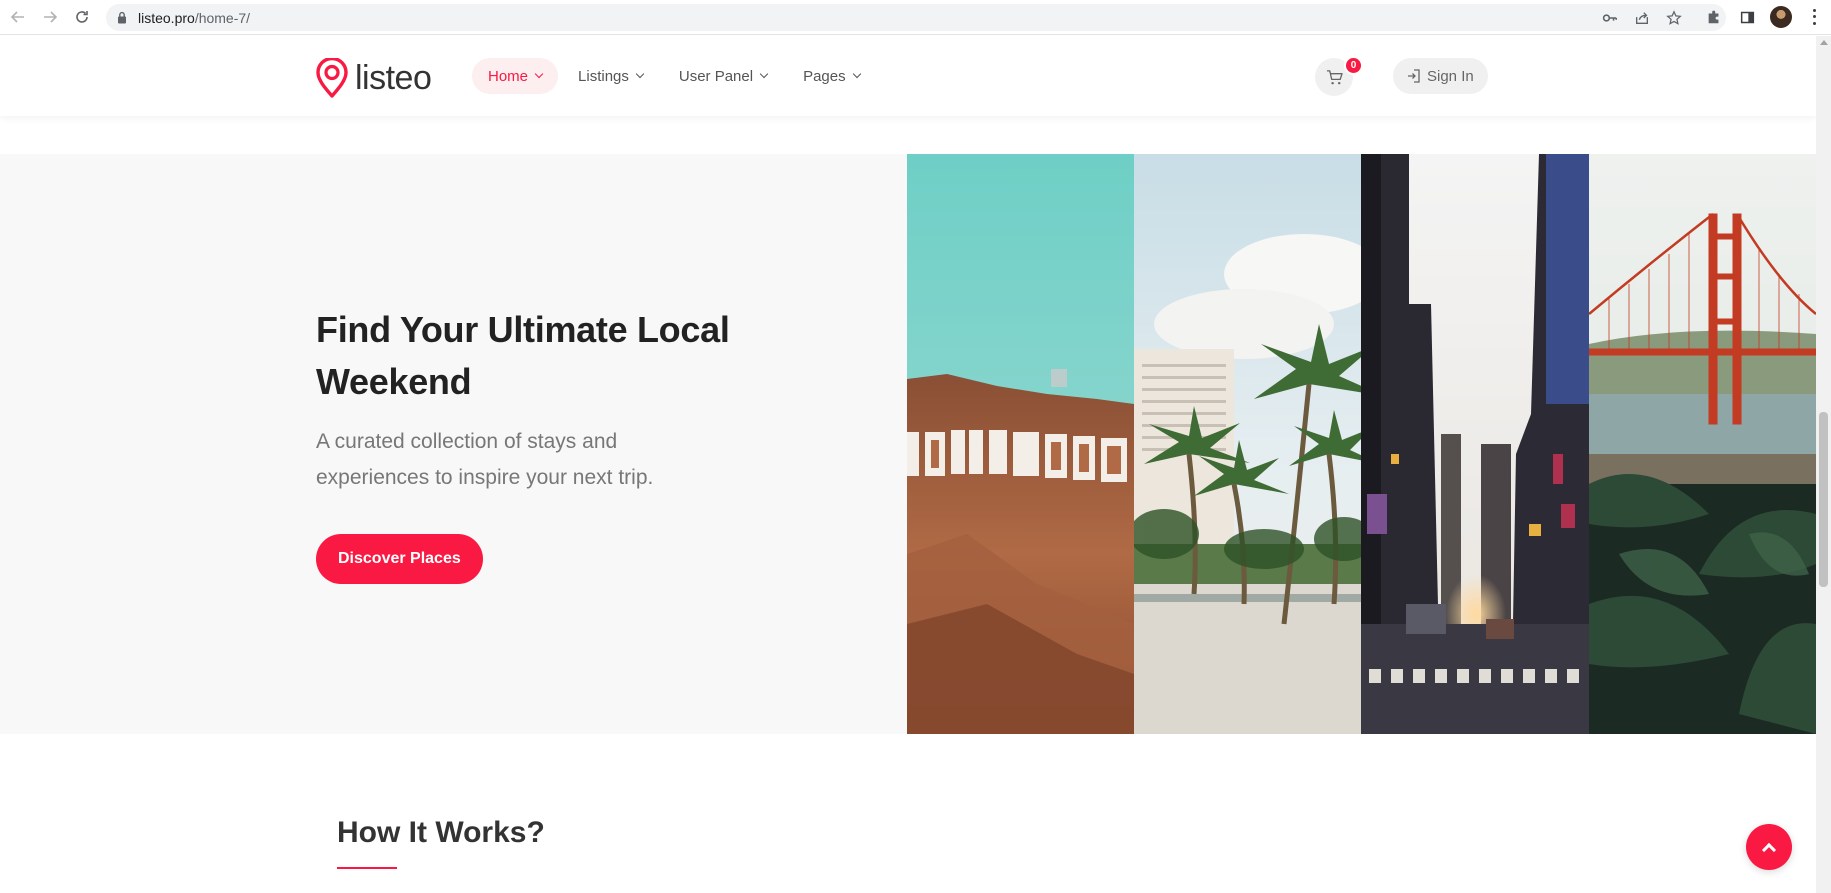 The image size is (1831, 893). What do you see at coordinates (1814, 17) in the screenshot?
I see `menu-icon` at bounding box center [1814, 17].